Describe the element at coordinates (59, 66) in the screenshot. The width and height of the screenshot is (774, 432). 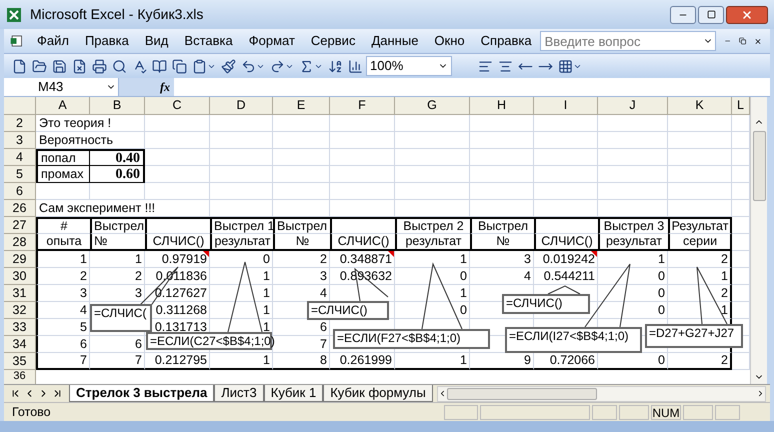
I see `save-icon` at that location.